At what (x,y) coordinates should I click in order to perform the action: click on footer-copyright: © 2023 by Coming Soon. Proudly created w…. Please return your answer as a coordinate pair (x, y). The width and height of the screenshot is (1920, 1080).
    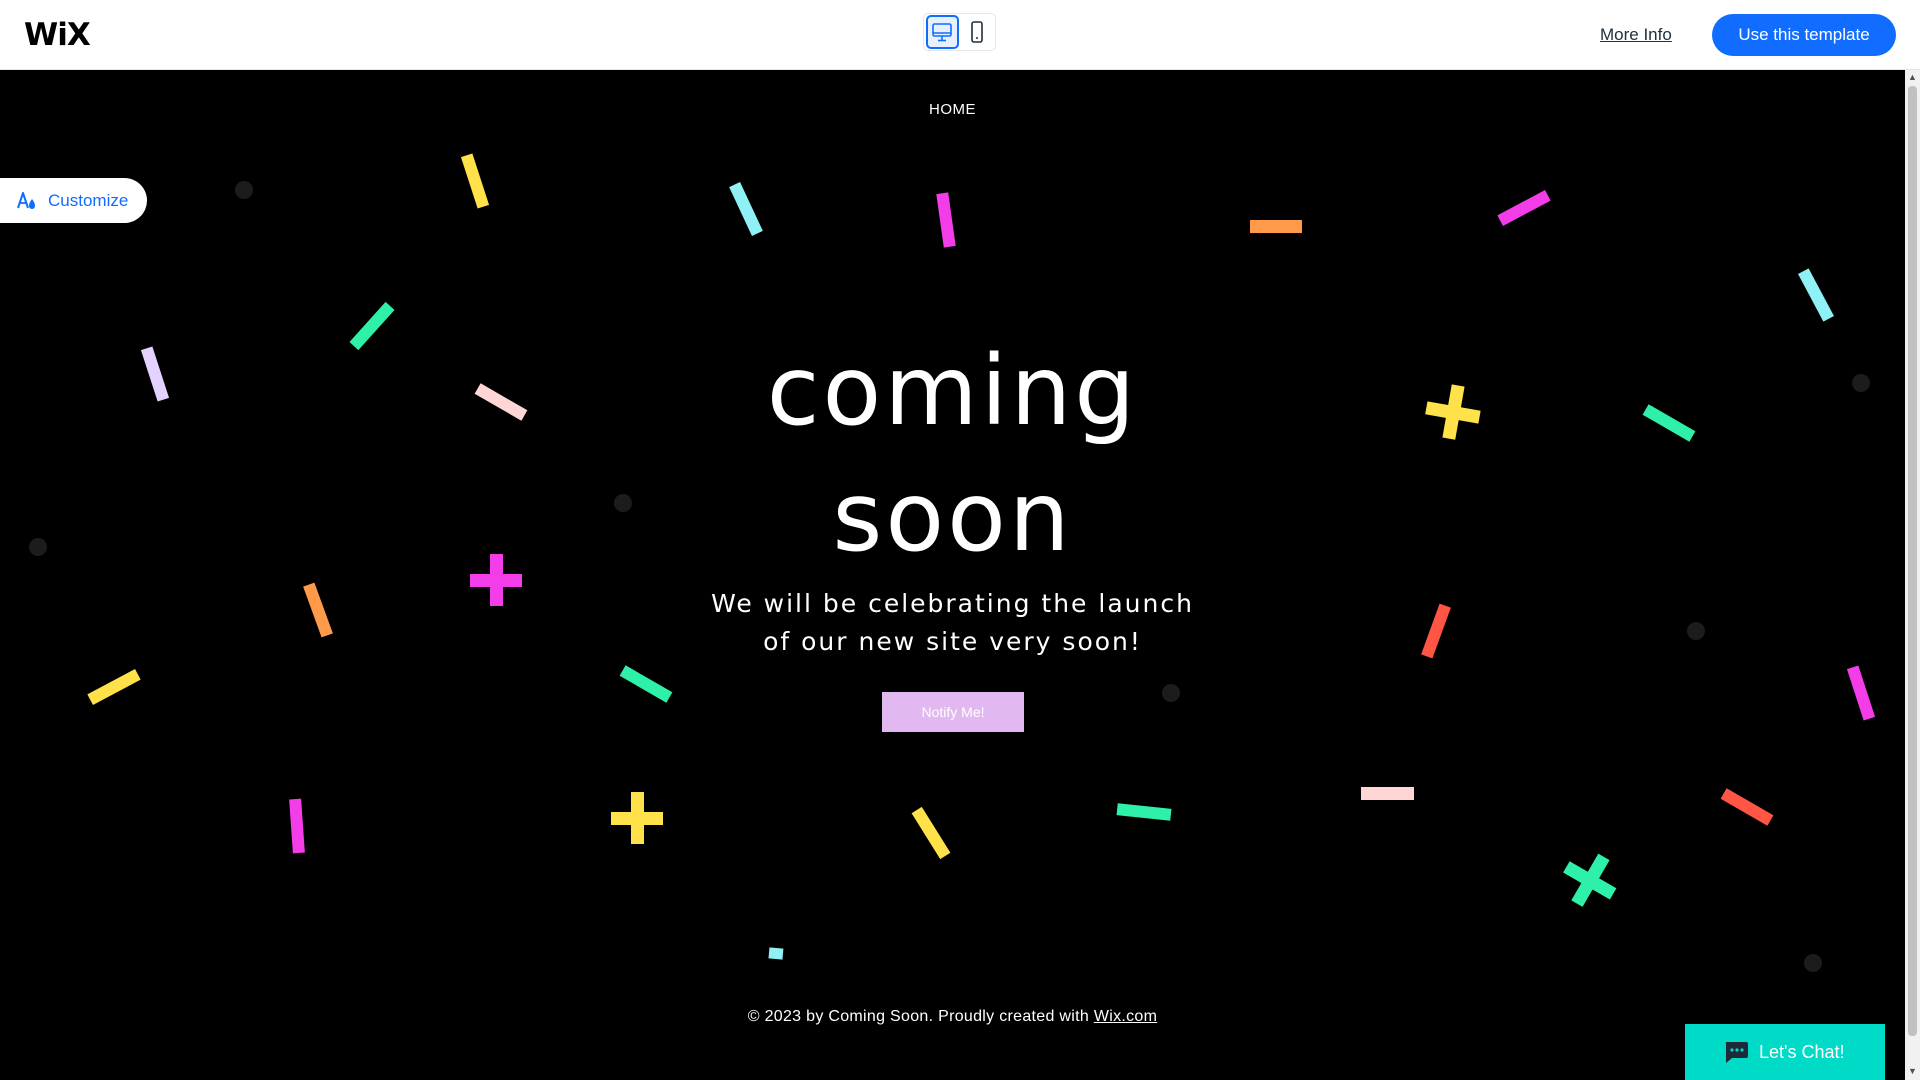
    Looking at the image, I should click on (952, 1017).